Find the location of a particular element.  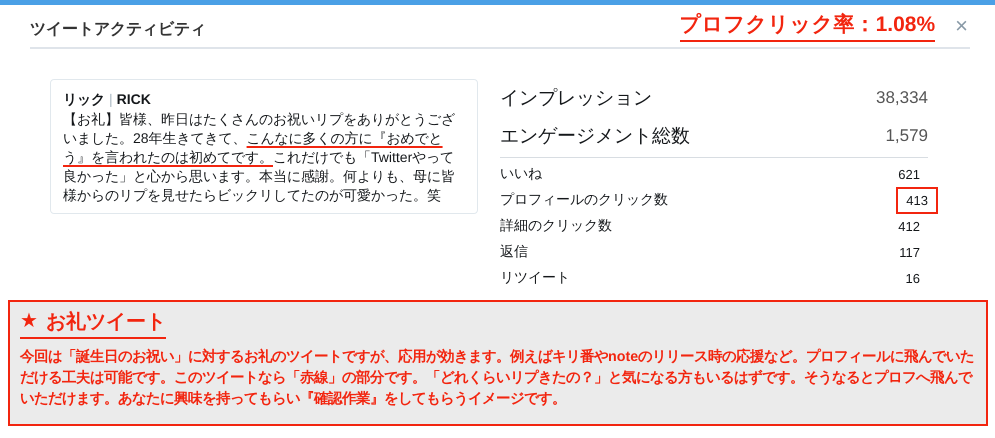

dialog-title: ツイートアクティビティ is located at coordinates (118, 30).